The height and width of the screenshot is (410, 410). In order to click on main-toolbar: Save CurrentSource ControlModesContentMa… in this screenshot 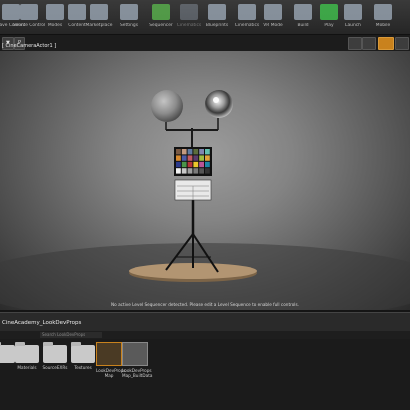, I will do `click(205, 17)`.